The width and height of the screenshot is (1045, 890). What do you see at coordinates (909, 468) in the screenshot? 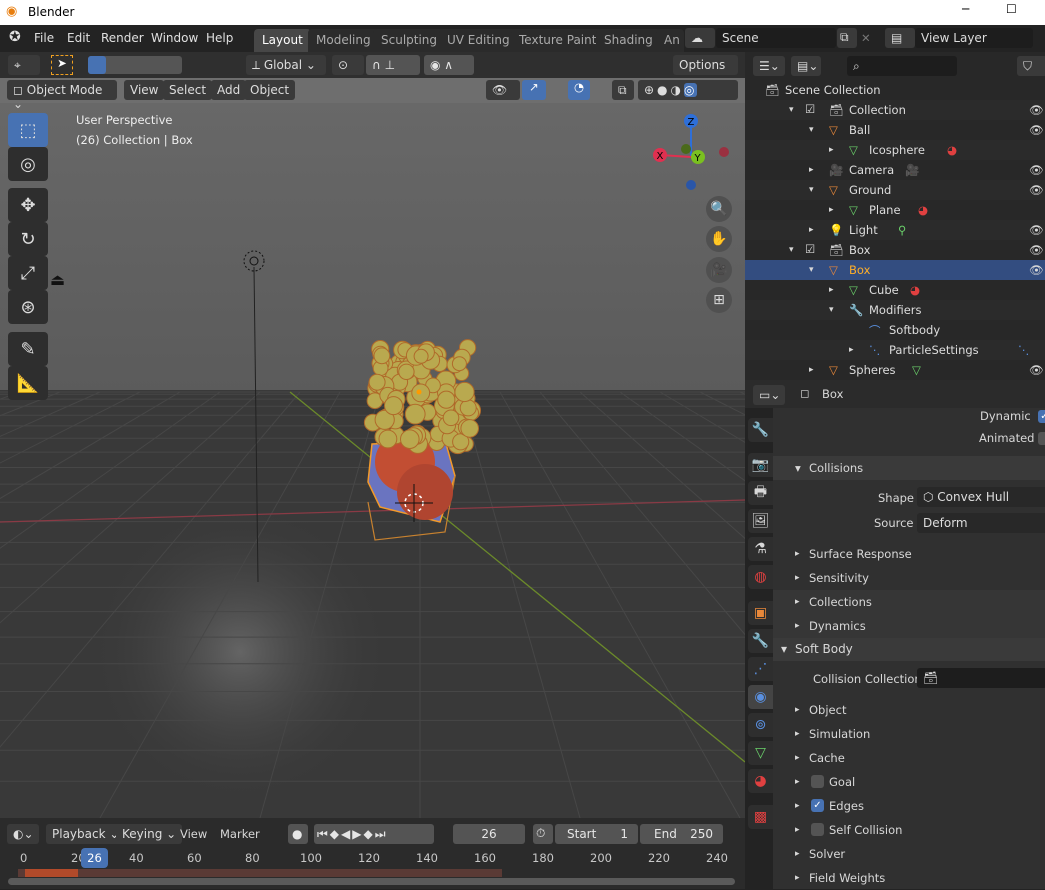
I see `collisions-panel-header: ▾ Collisions` at bounding box center [909, 468].